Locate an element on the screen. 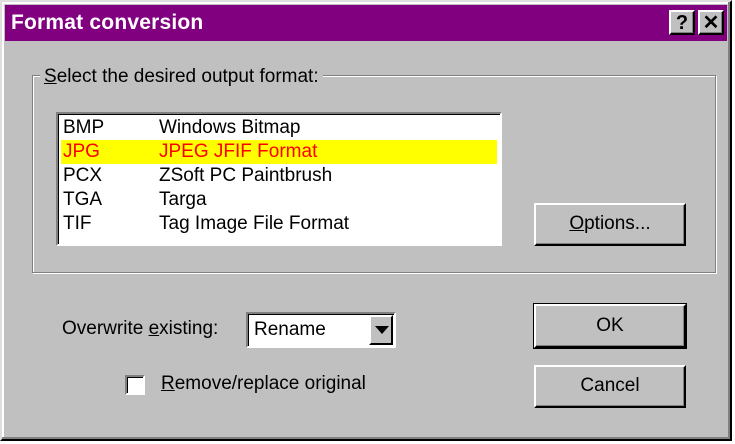 Image resolution: width=735 pixels, height=444 pixels. output-format-group-label: Select the desired output format: is located at coordinates (181, 77).